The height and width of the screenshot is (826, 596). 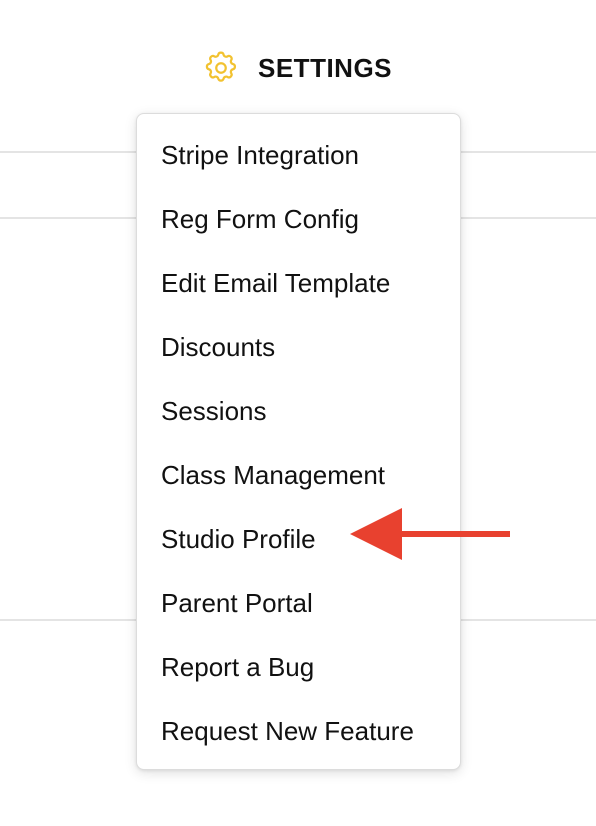 I want to click on settings-title: SETTINGS, so click(x=325, y=67).